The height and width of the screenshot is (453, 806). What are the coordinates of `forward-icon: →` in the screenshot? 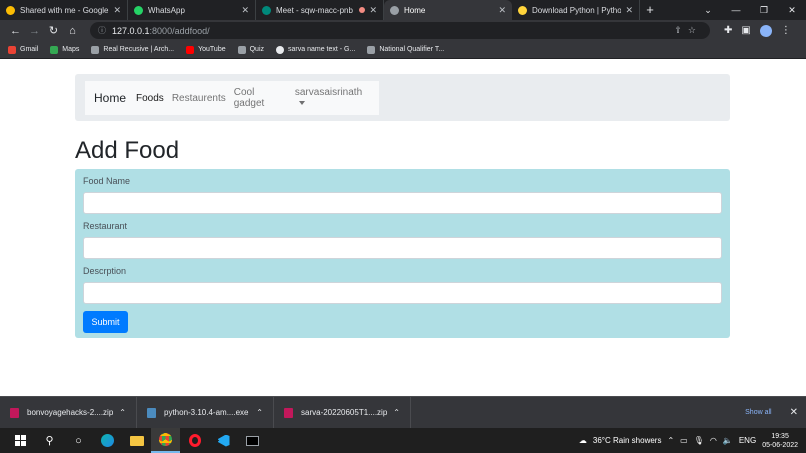 It's located at (34, 31).